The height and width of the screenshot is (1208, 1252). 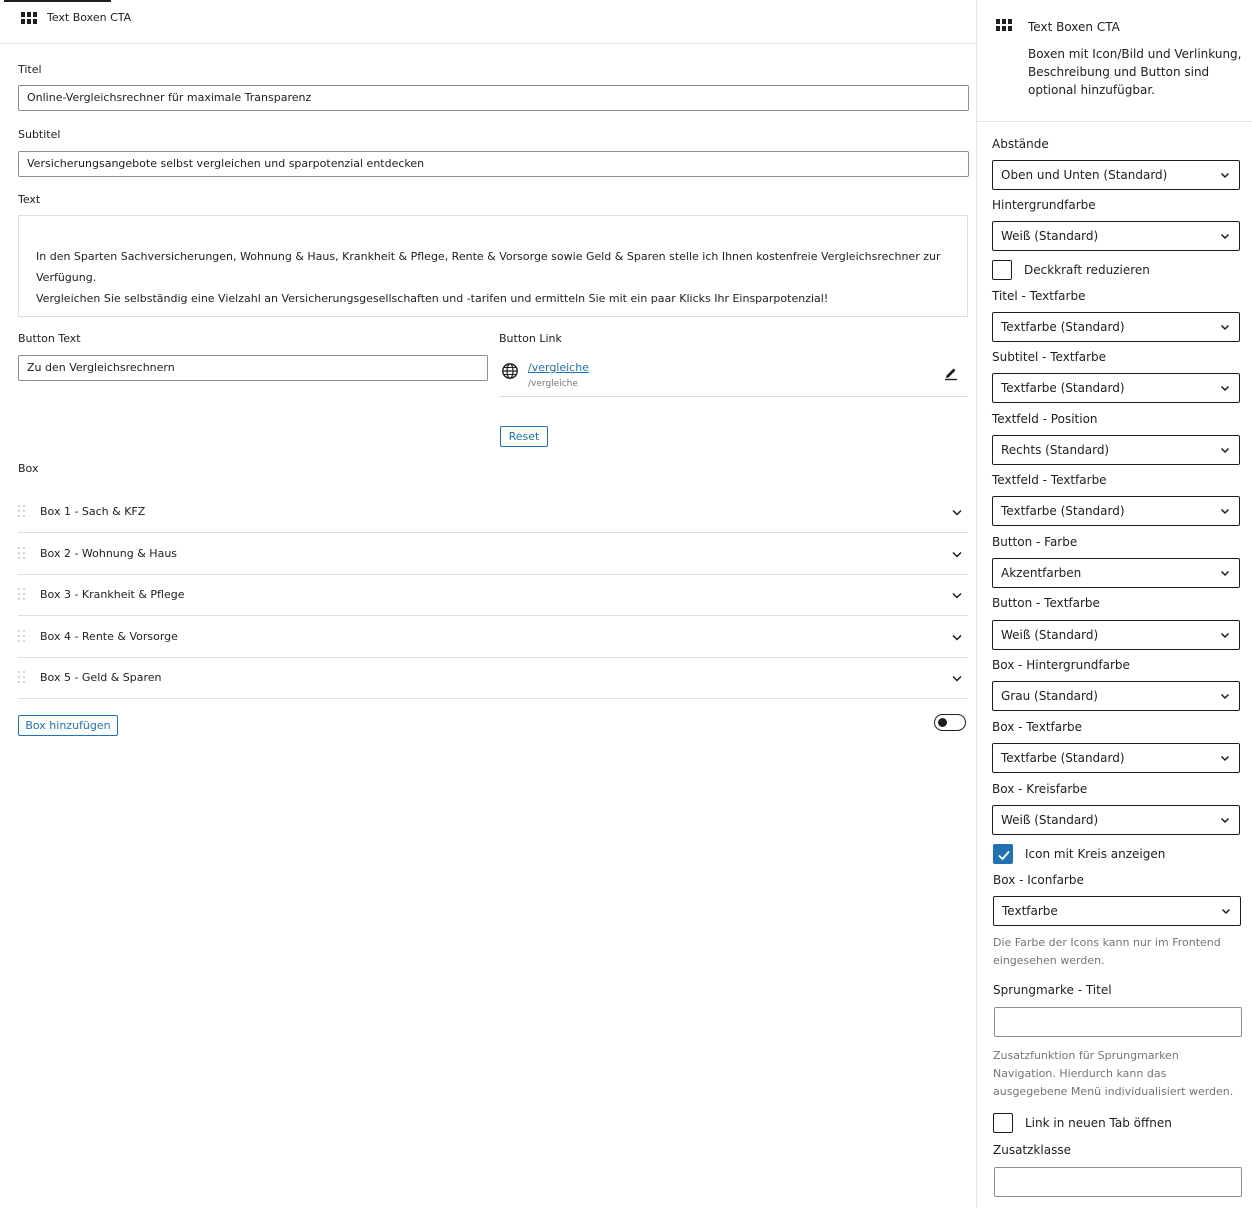 What do you see at coordinates (1095, 854) in the screenshot?
I see `icon-kreis-label: Icon mit Kreis anzeigen` at bounding box center [1095, 854].